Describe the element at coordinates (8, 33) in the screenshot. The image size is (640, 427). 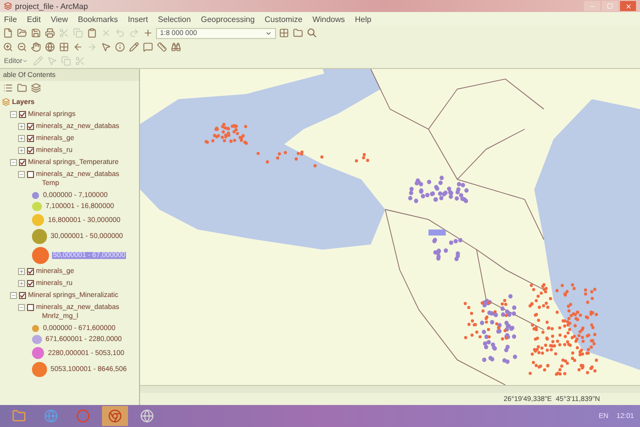
I see `new-file-icon` at that location.